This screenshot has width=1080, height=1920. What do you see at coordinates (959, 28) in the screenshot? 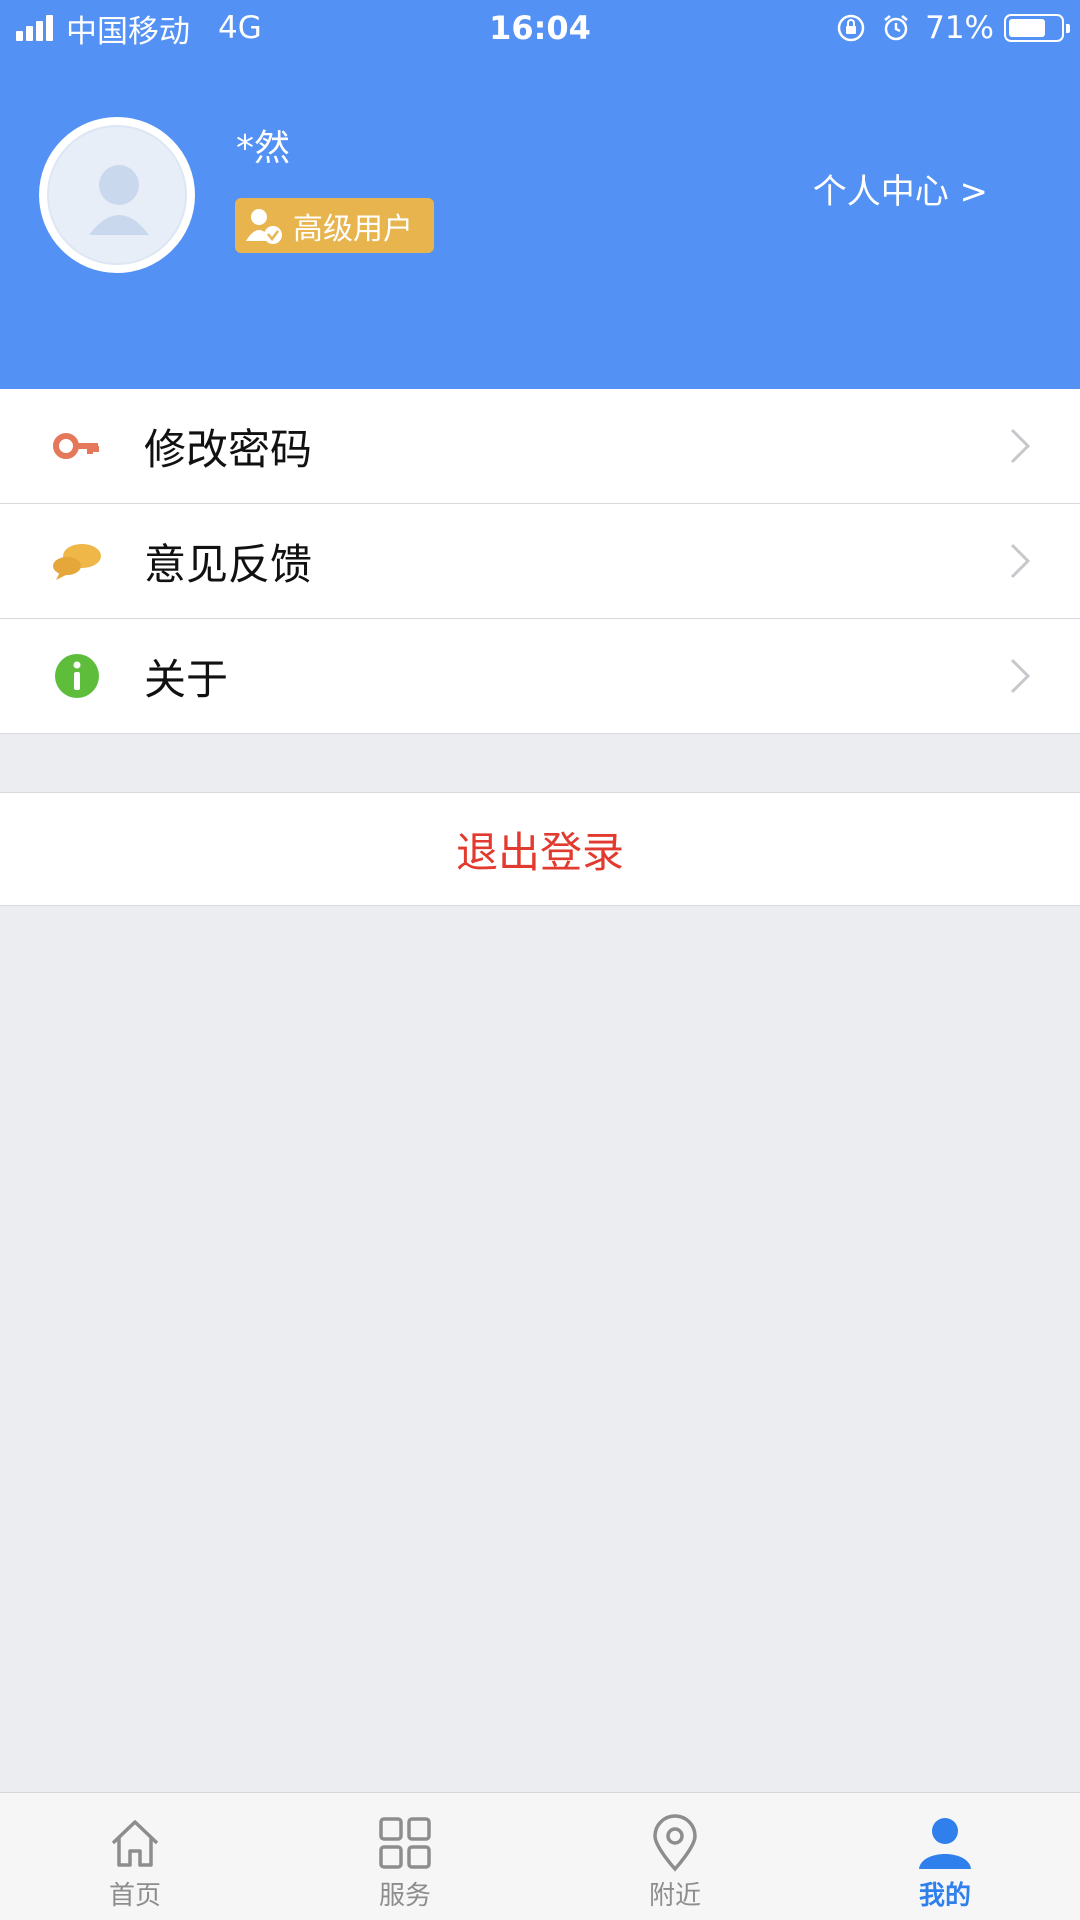
I see `battery-percent: 71%` at bounding box center [959, 28].